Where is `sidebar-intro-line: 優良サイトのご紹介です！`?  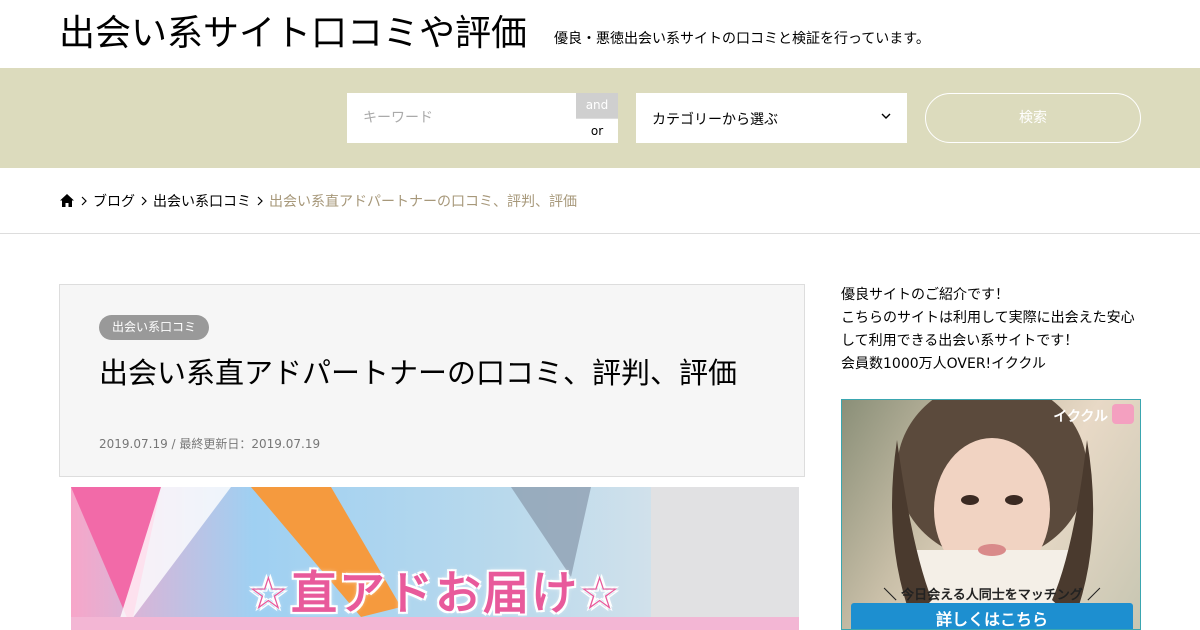
sidebar-intro-line: 優良サイトのご紹介です！ is located at coordinates (925, 295).